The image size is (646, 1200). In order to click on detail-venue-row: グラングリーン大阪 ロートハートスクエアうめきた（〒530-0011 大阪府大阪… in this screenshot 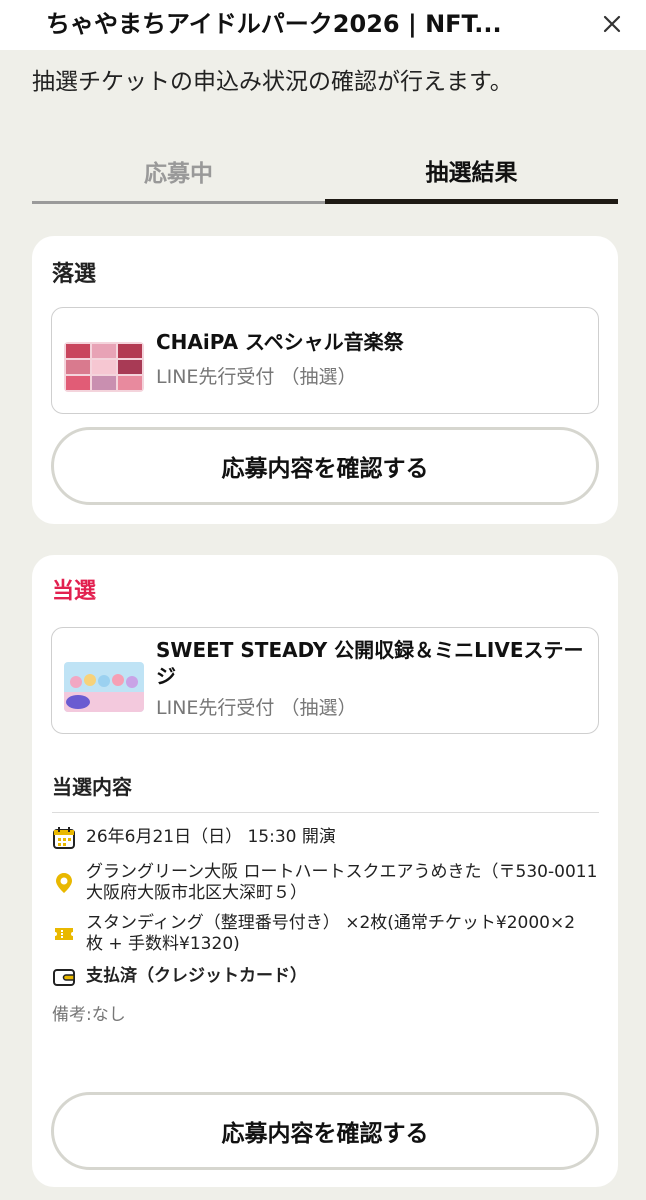, I will do `click(327, 883)`.